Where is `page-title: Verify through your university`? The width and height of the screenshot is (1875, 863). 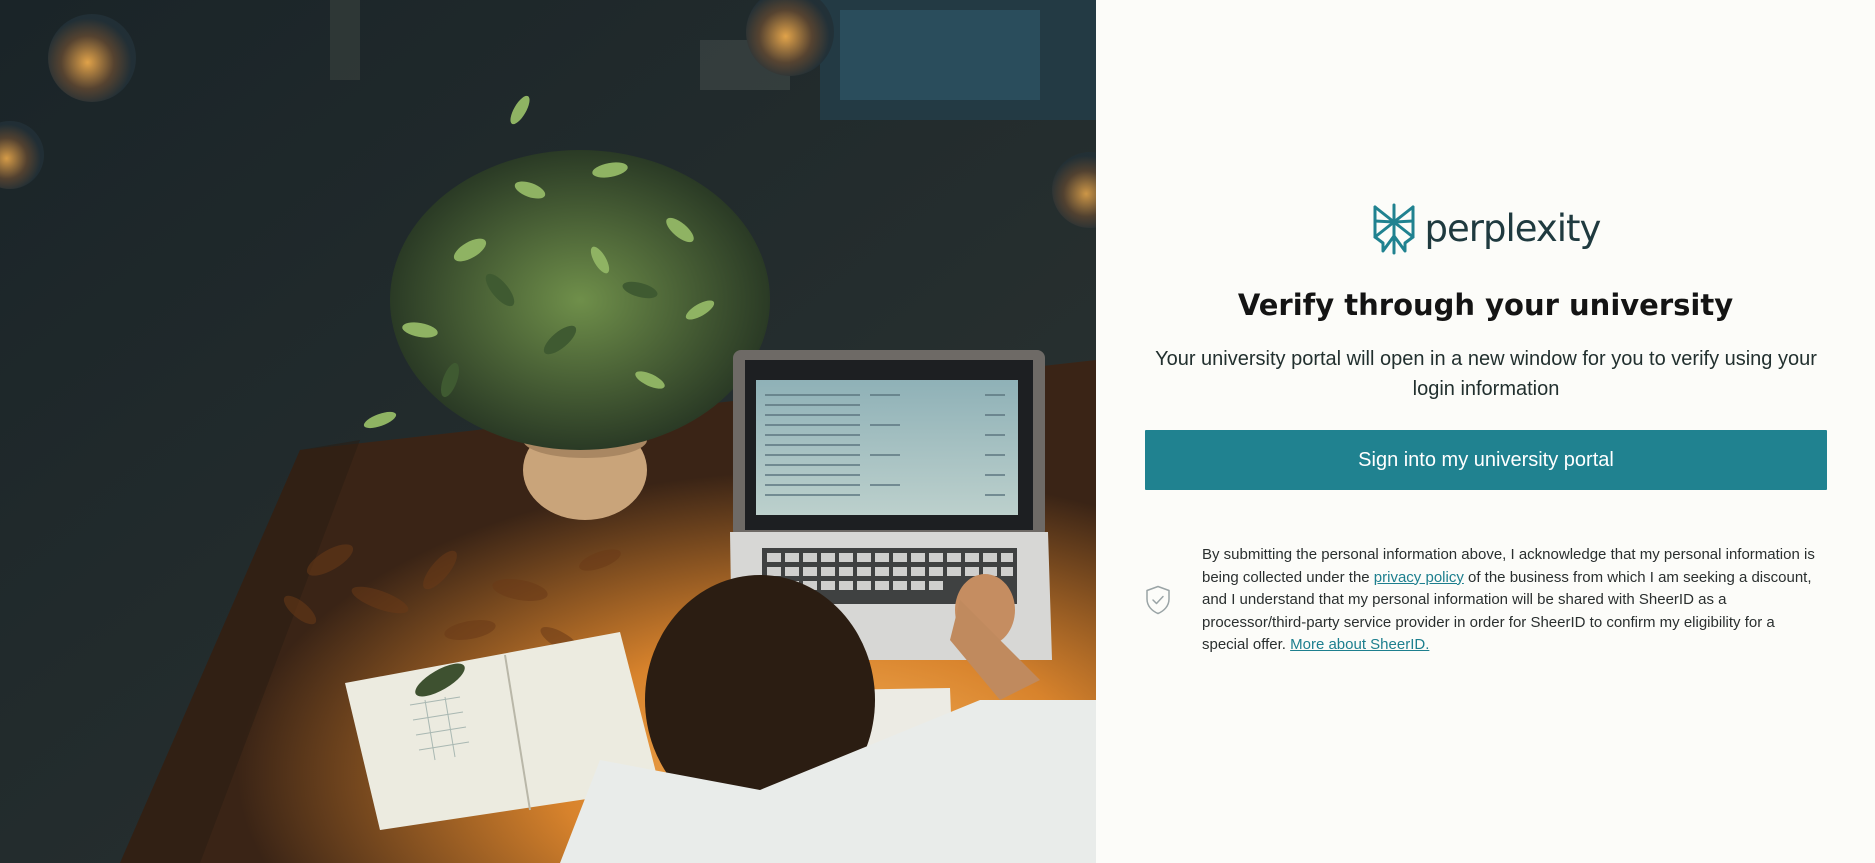
page-title: Verify through your university is located at coordinates (1485, 305).